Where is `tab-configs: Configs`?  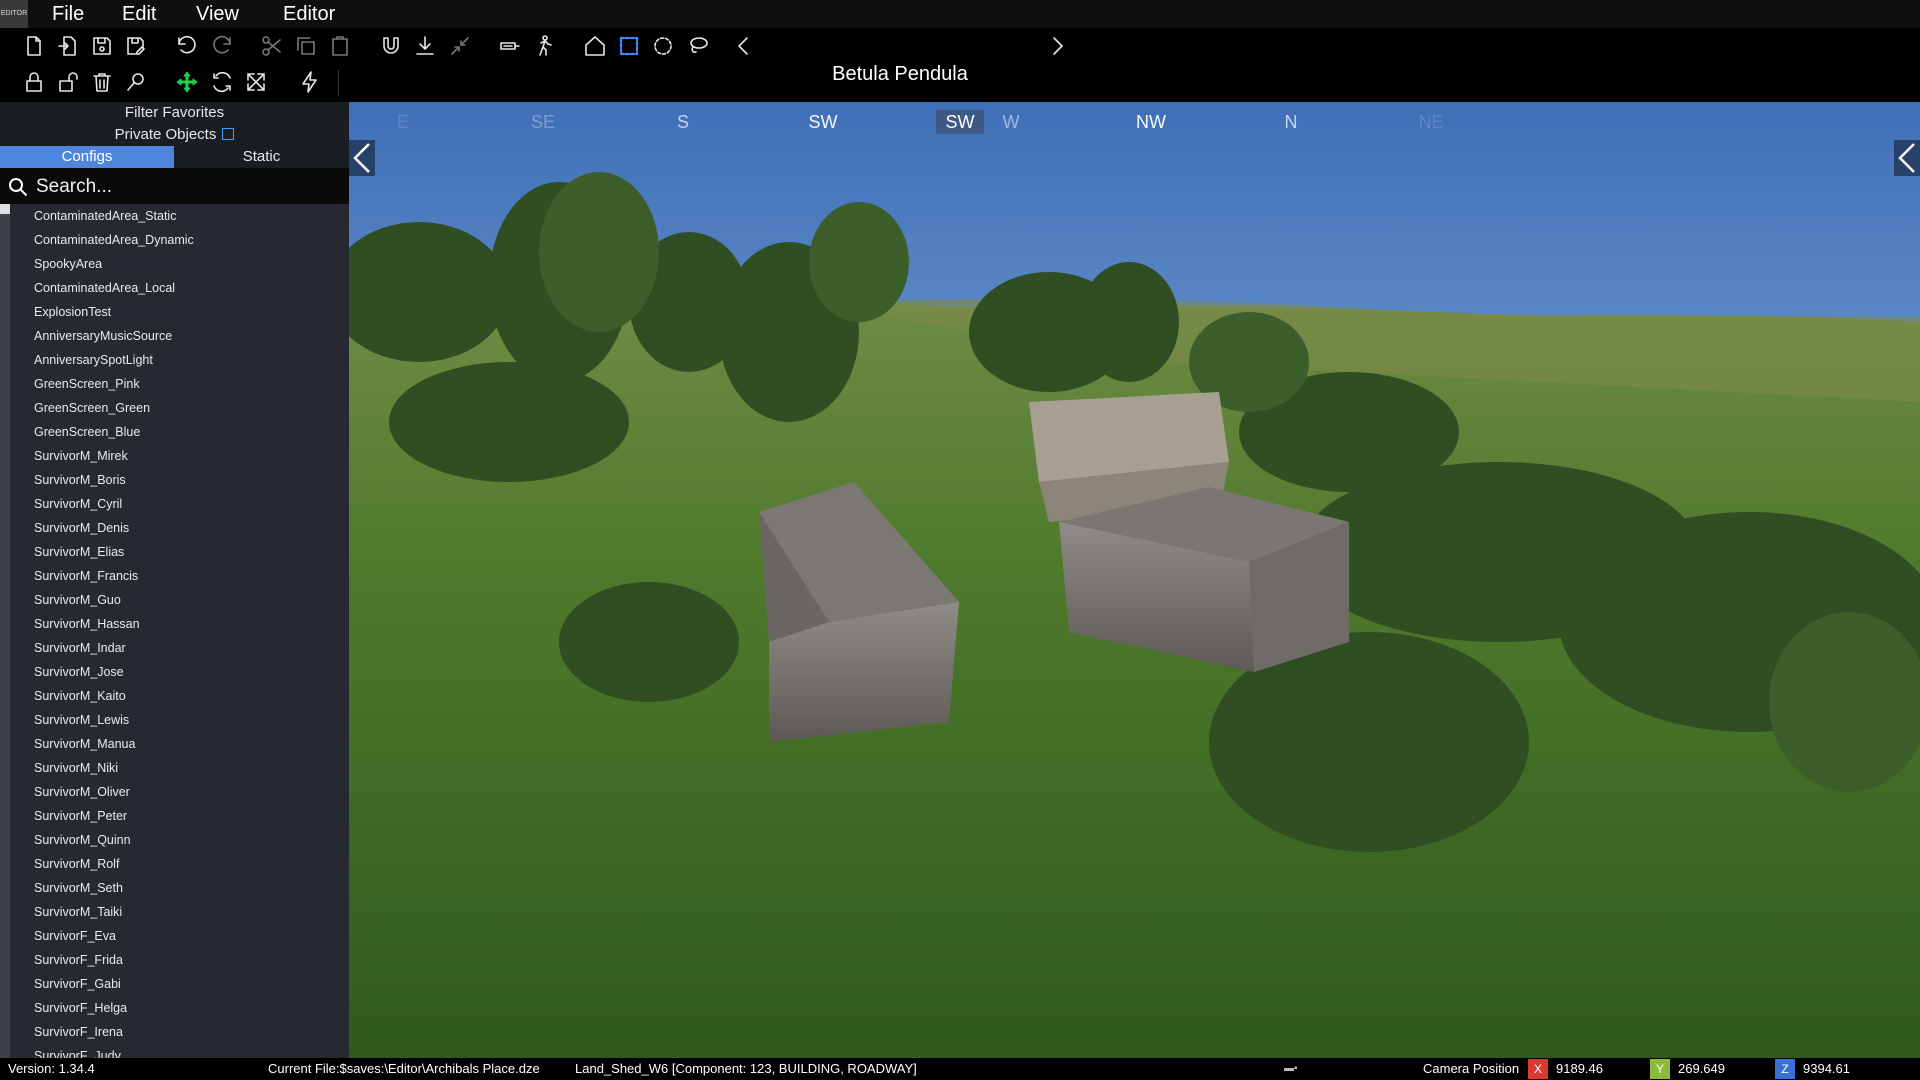
tab-configs: Configs is located at coordinates (87, 157).